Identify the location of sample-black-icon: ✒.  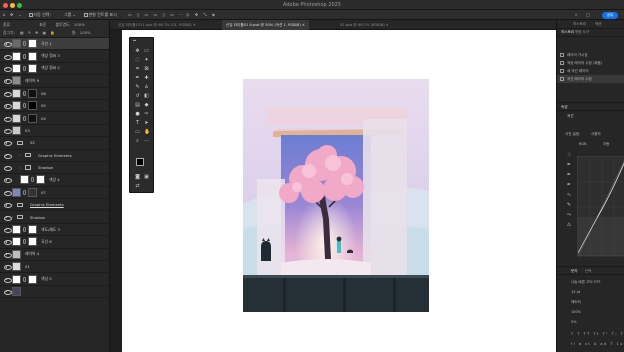
(569, 165).